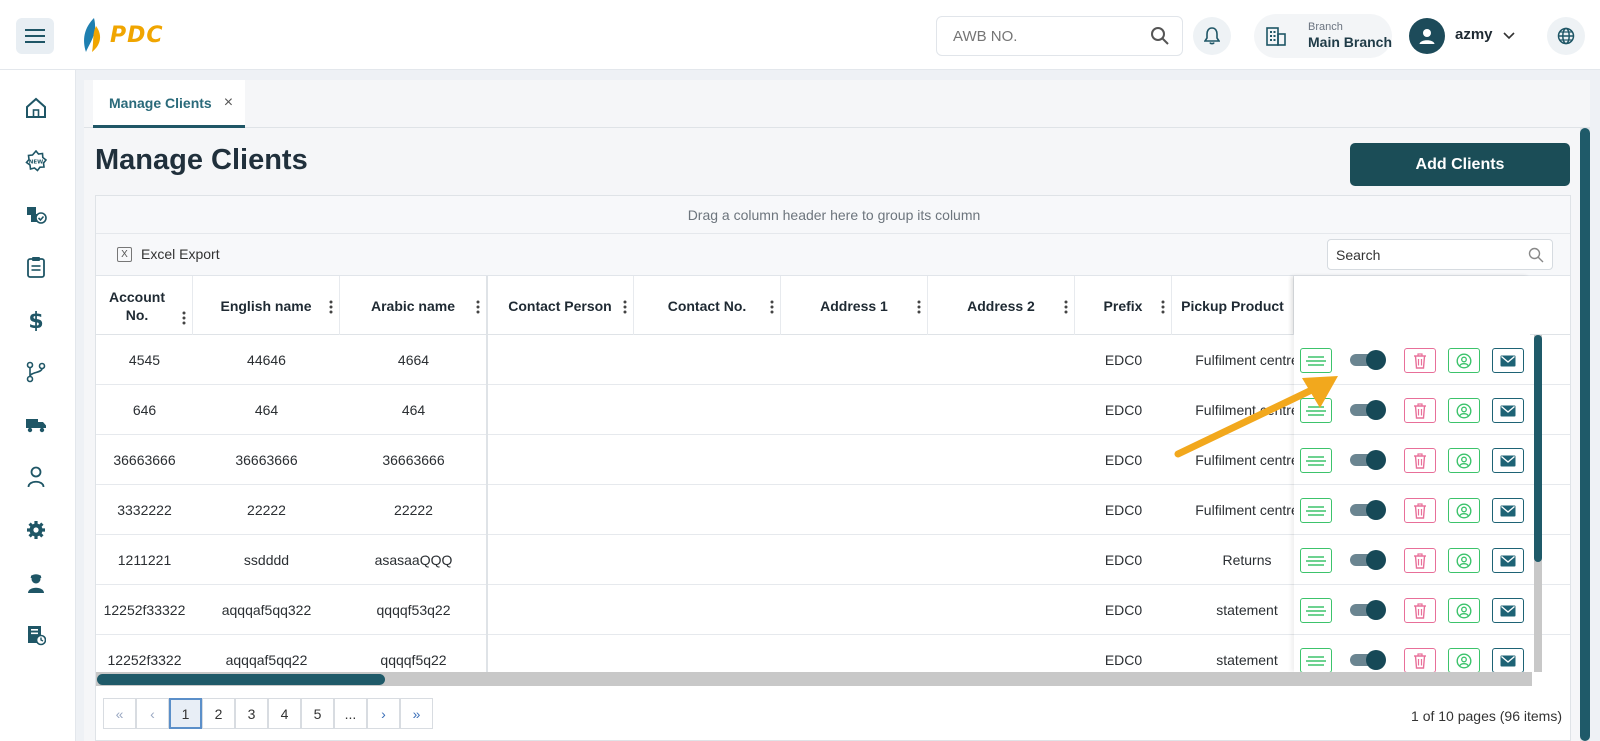 This screenshot has width=1600, height=741. I want to click on chevron-down-icon, so click(1508, 36).